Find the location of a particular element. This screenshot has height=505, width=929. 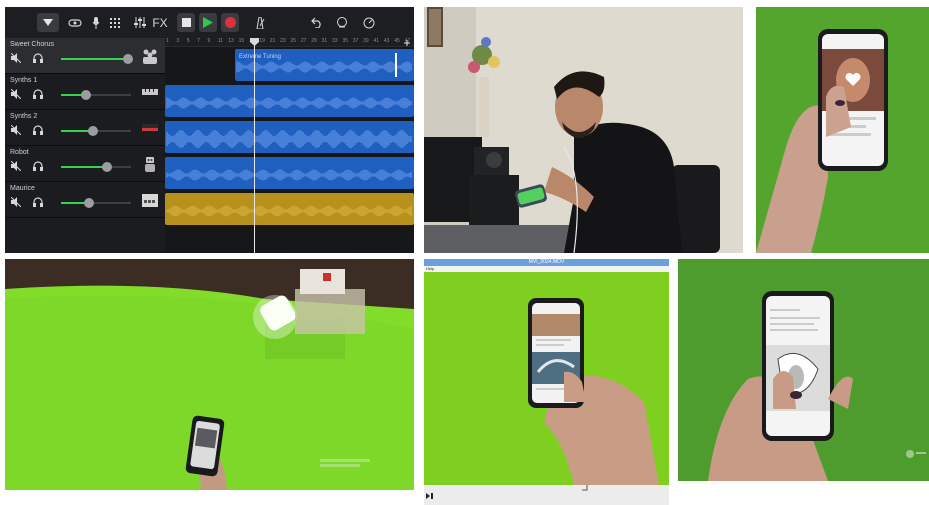

robot-icon is located at coordinates (150, 164).